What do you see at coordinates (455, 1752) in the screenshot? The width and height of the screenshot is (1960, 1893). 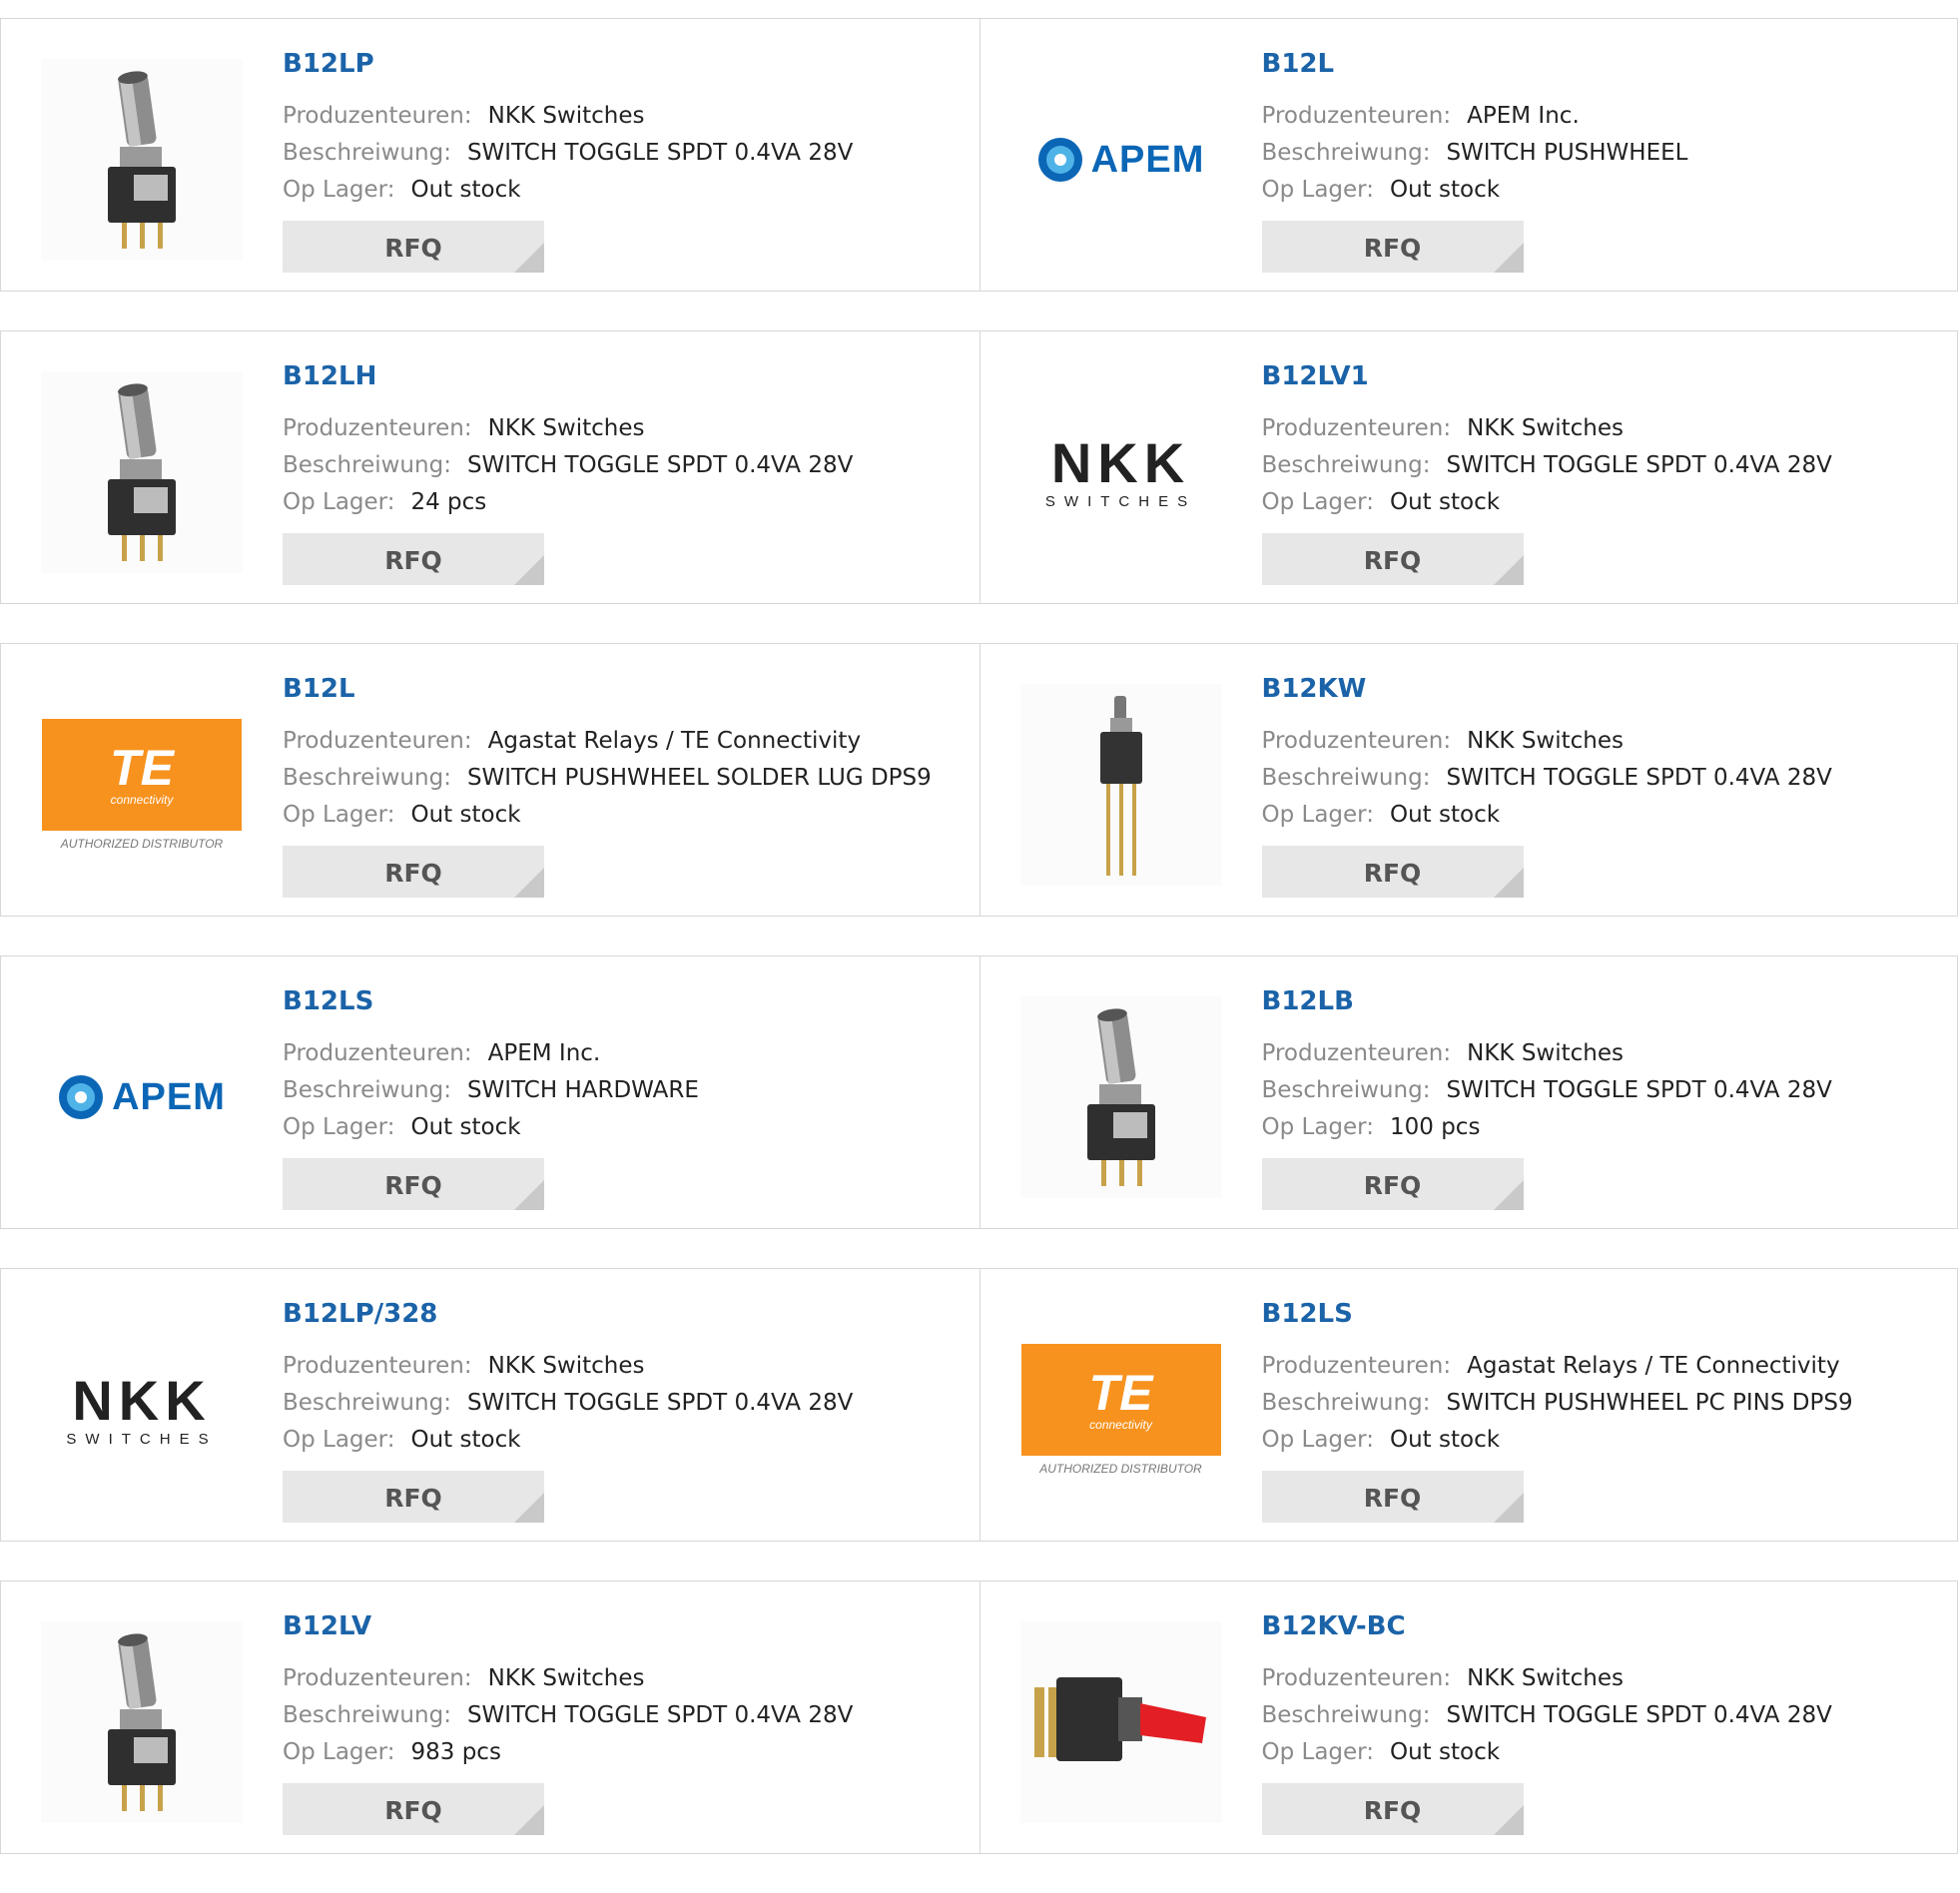 I see `stock-value: 983 pcs` at bounding box center [455, 1752].